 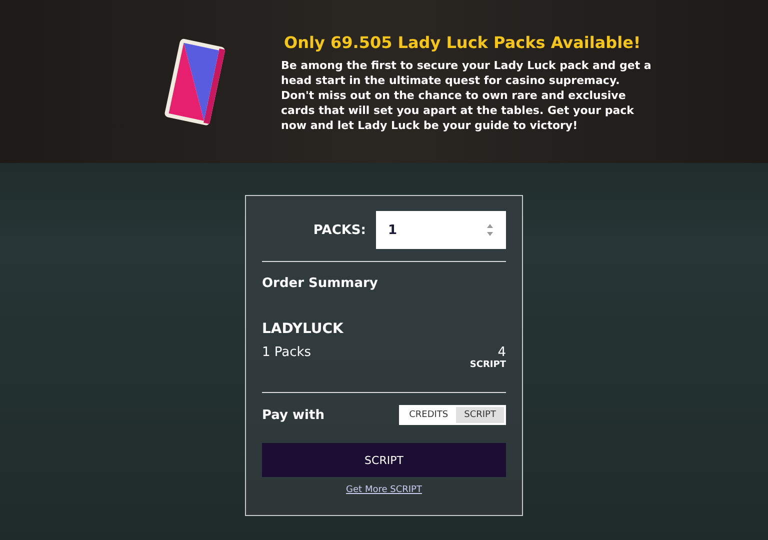 What do you see at coordinates (293, 415) in the screenshot?
I see `pay-with-label: Pay with` at bounding box center [293, 415].